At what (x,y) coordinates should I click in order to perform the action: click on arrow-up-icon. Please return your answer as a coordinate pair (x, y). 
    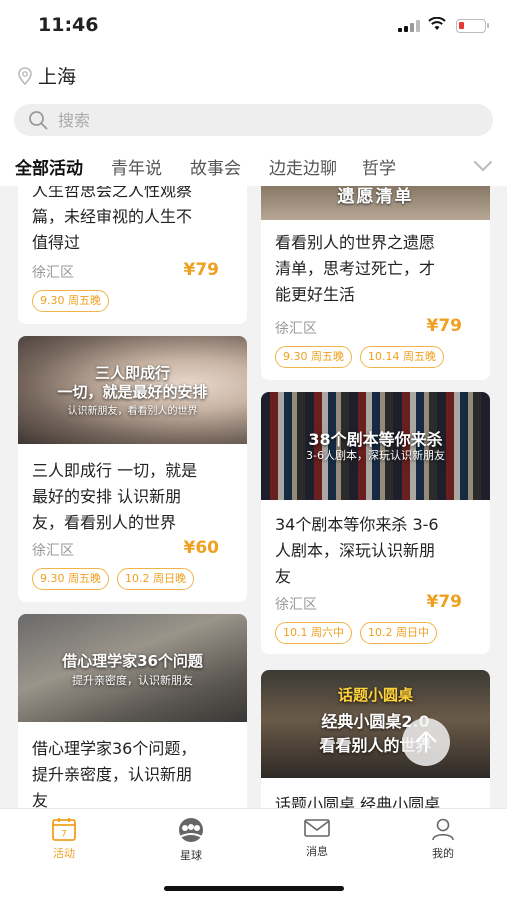
    Looking at the image, I should click on (426, 741).